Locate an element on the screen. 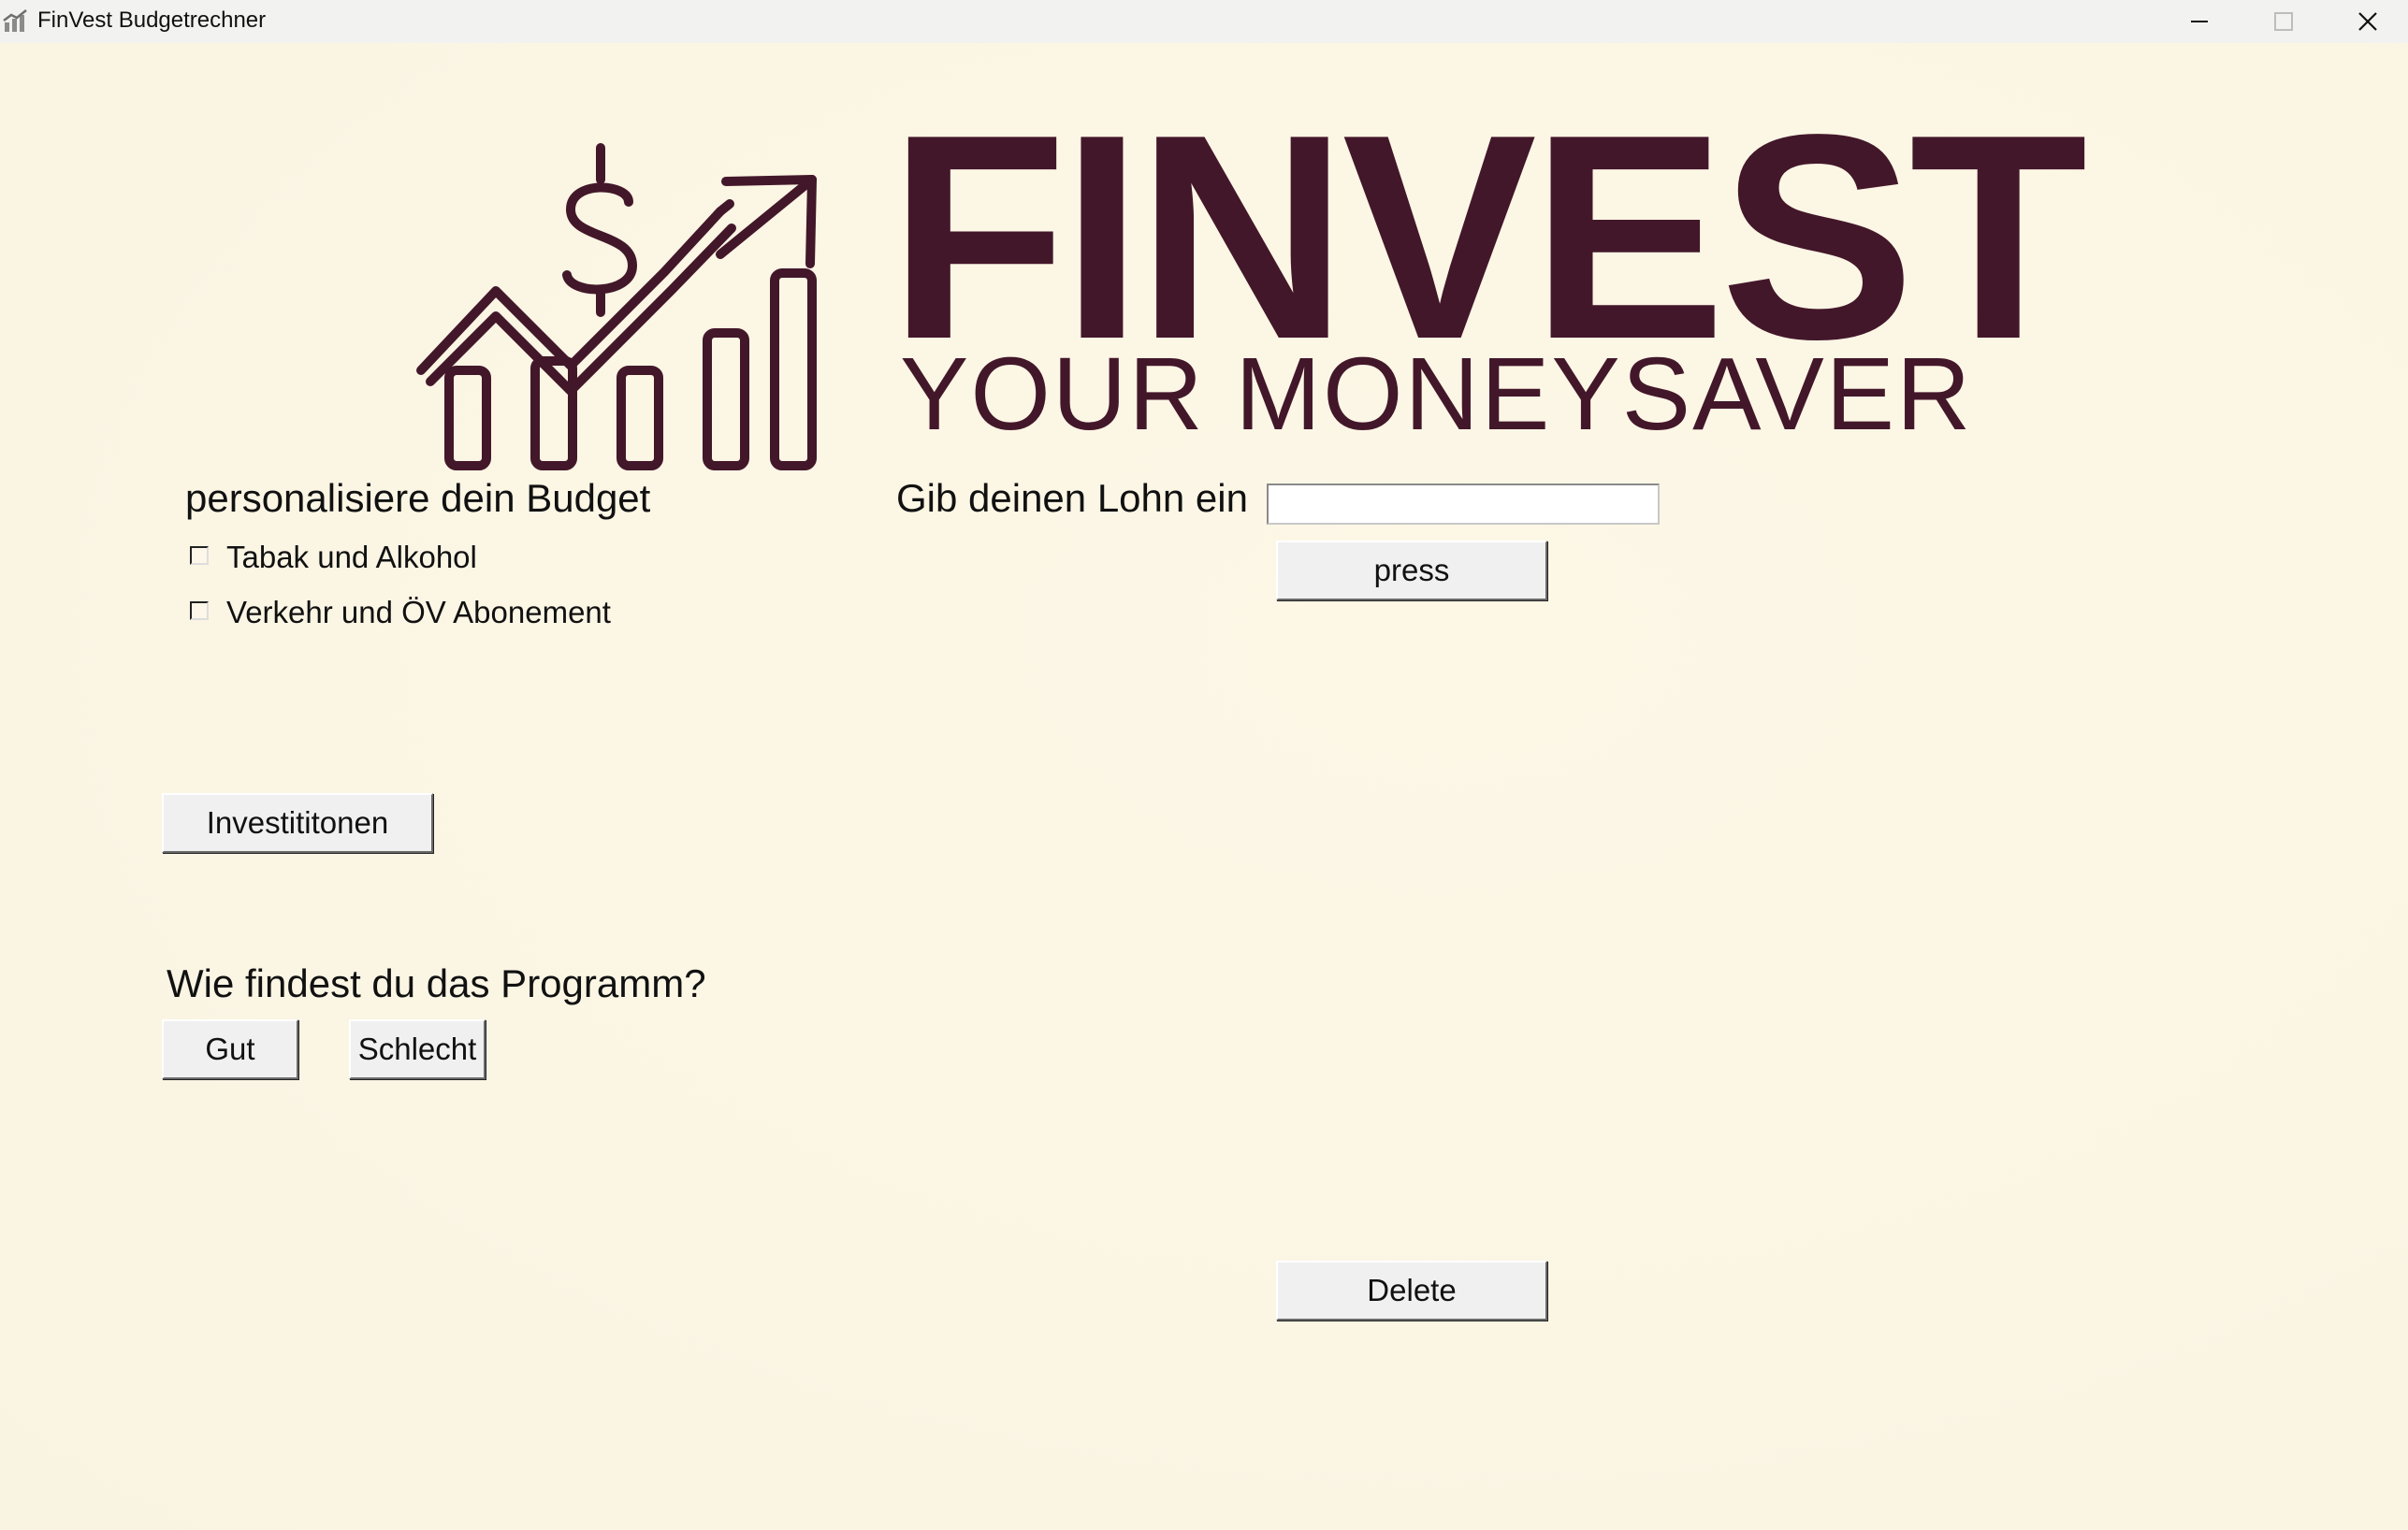 The height and width of the screenshot is (1530, 2408). close-button is located at coordinates (2367, 21).